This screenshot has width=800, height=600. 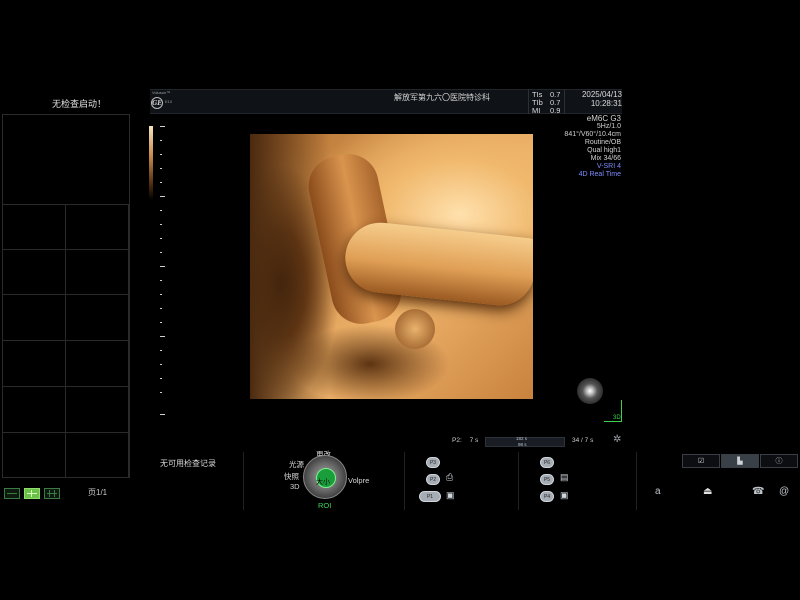 What do you see at coordinates (536, 110) in the screenshot?
I see `mi-label: MI` at bounding box center [536, 110].